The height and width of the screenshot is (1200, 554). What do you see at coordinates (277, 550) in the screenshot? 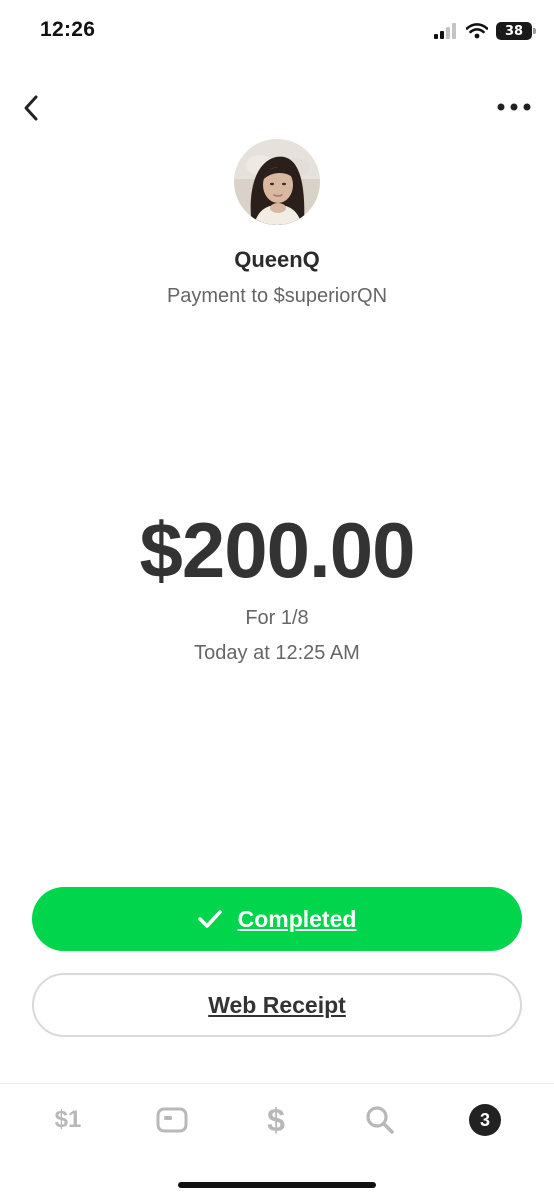
I see `payment-amount: $200.00` at bounding box center [277, 550].